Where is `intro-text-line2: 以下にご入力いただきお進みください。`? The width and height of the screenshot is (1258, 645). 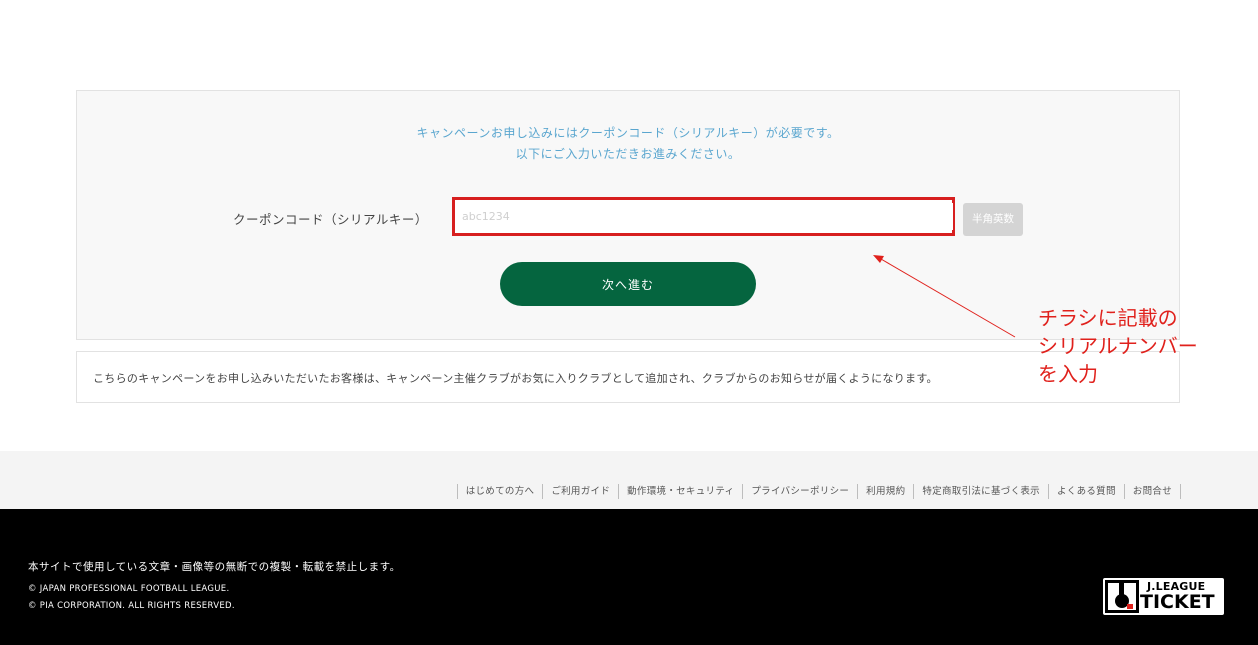
intro-text-line2: 以下にご入力いただきお進みください。 is located at coordinates (628, 154).